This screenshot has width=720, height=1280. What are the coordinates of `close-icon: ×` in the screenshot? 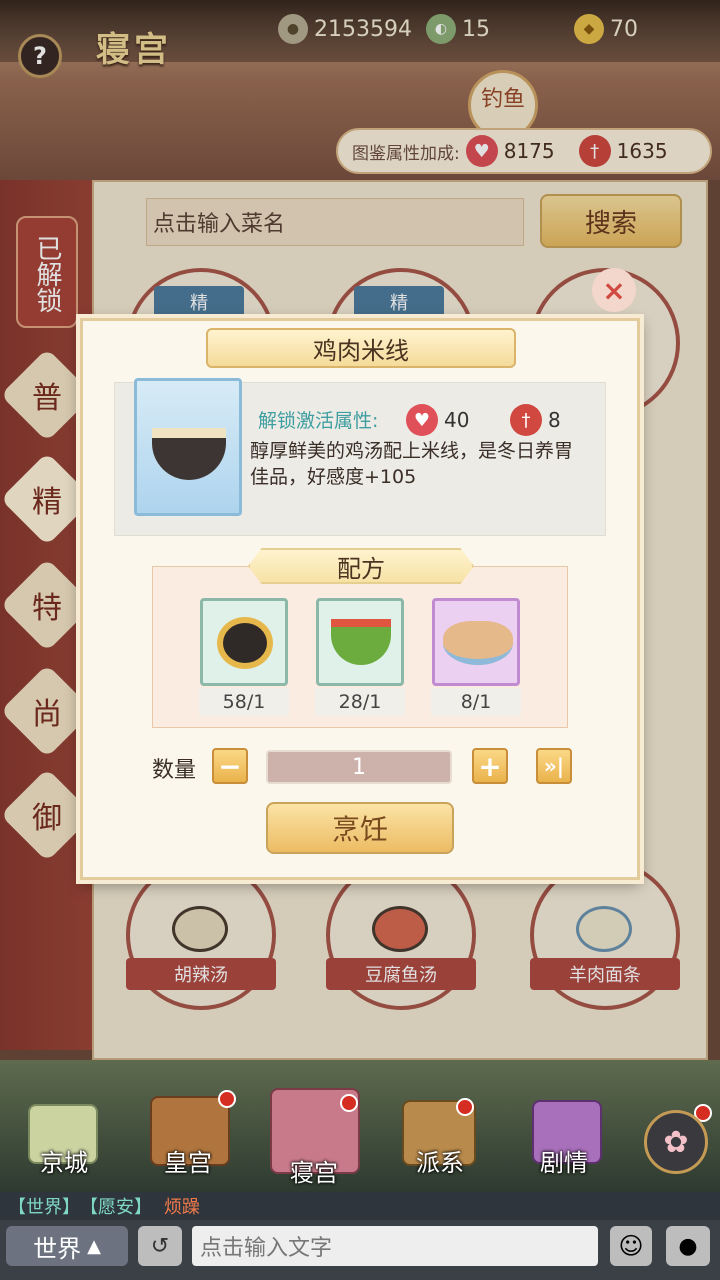 It's located at (614, 290).